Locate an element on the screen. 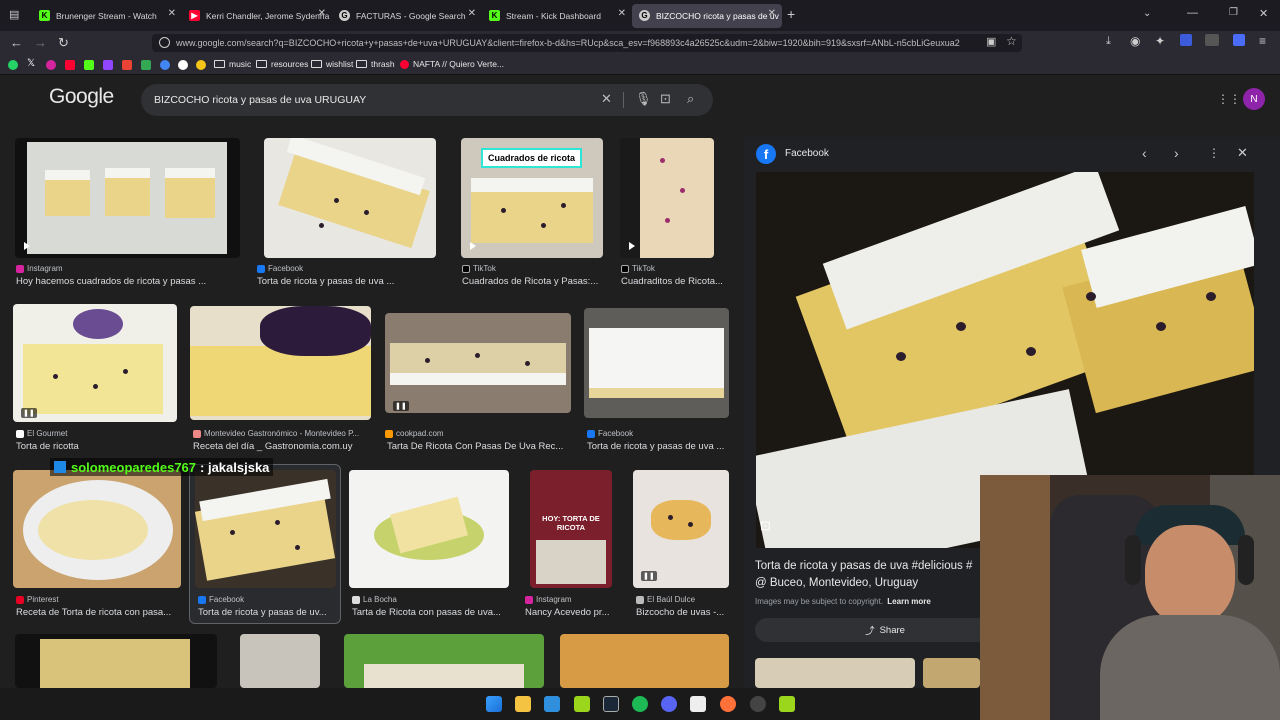 This screenshot has width=1280, height=720. bookmark-folder-resources: resources is located at coordinates (282, 64).